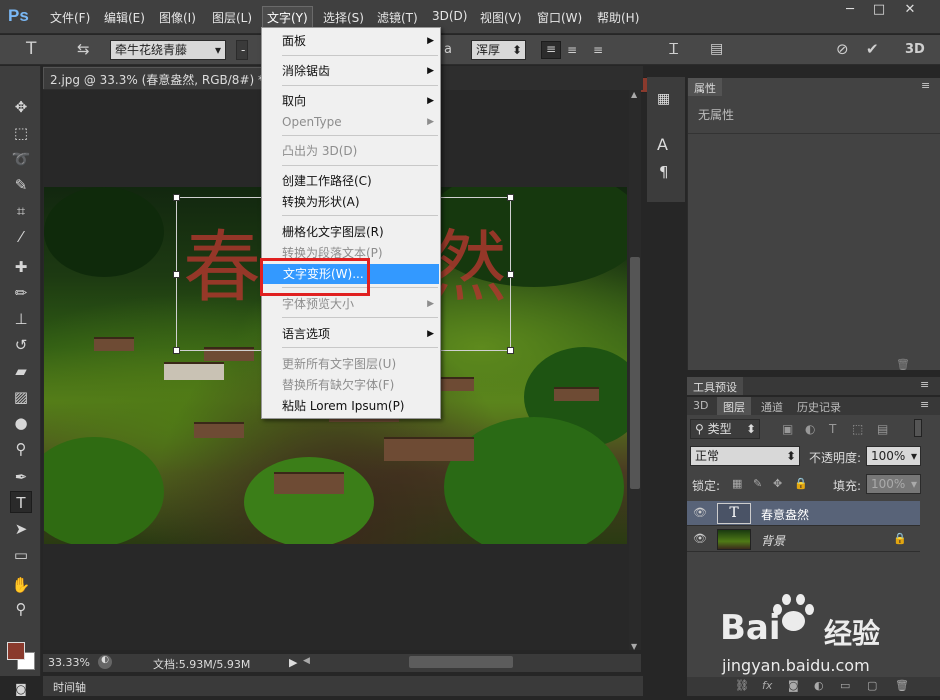  Describe the element at coordinates (705, 87) in the screenshot. I see `properties-tab: 属性` at that location.